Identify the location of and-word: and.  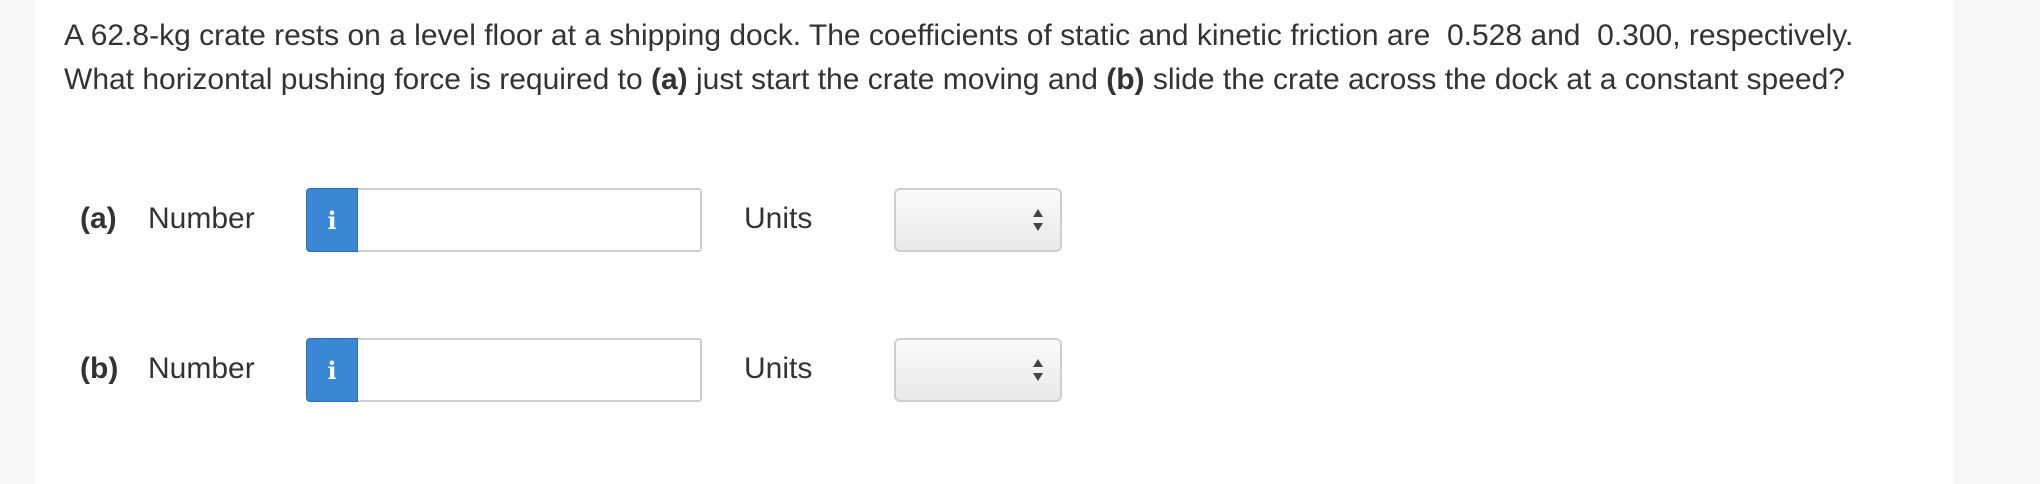
(1555, 35).